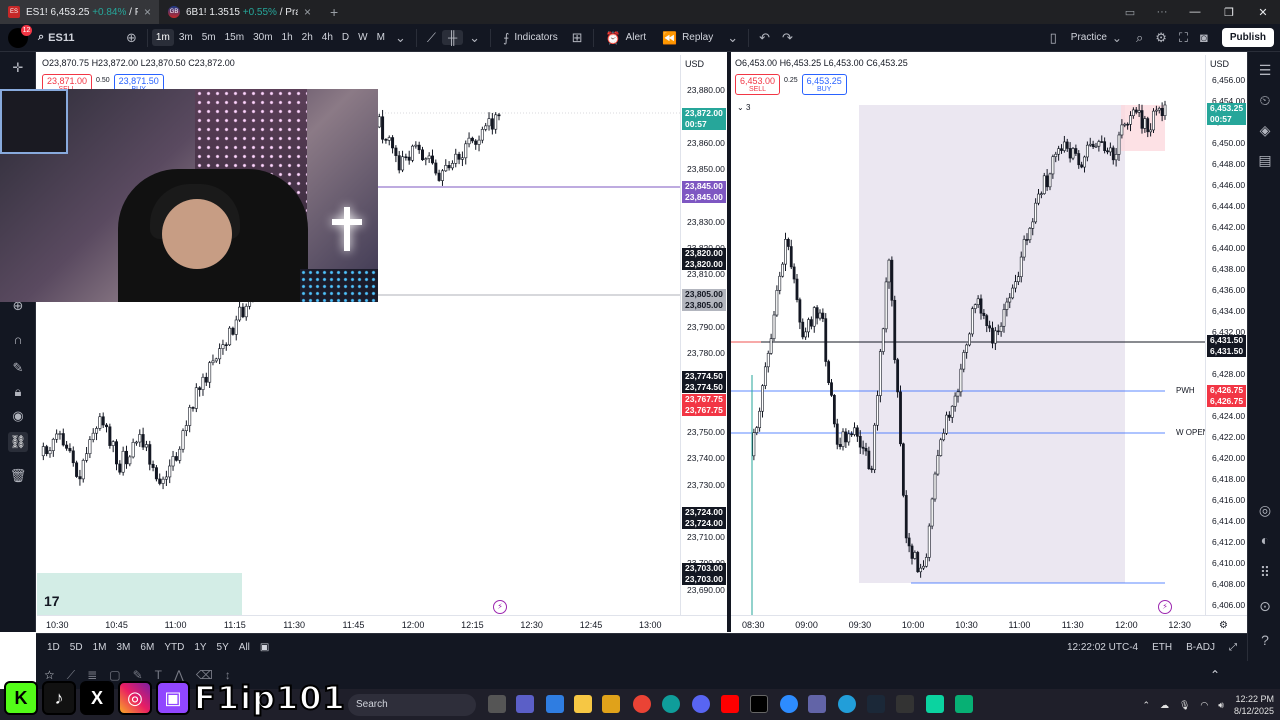 The height and width of the screenshot is (720, 1280). What do you see at coordinates (671, 704) in the screenshot?
I see `edge-icon` at bounding box center [671, 704].